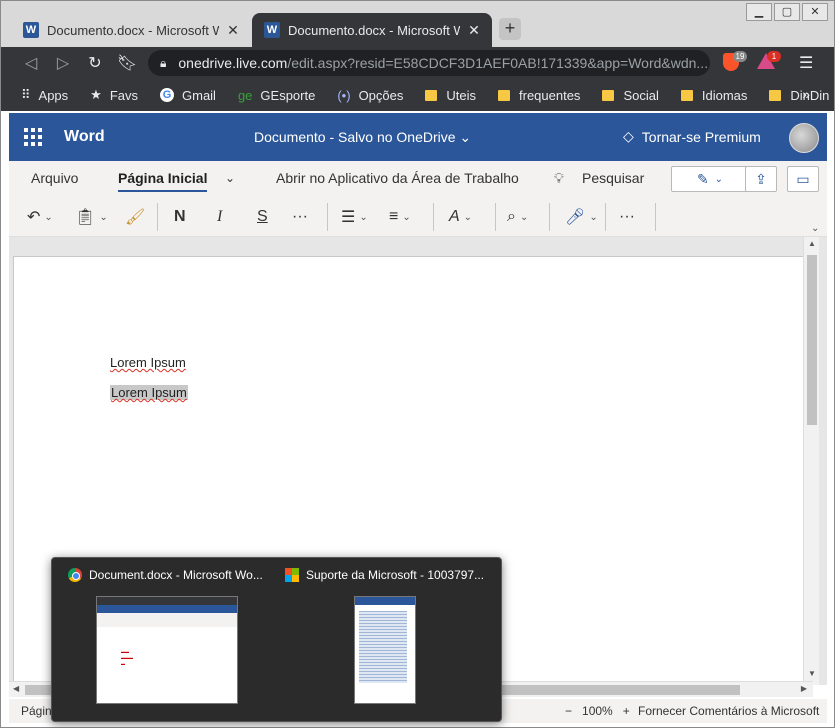 The image size is (835, 728). I want to click on bookmark-apps: ⠿ Apps, so click(44, 95).